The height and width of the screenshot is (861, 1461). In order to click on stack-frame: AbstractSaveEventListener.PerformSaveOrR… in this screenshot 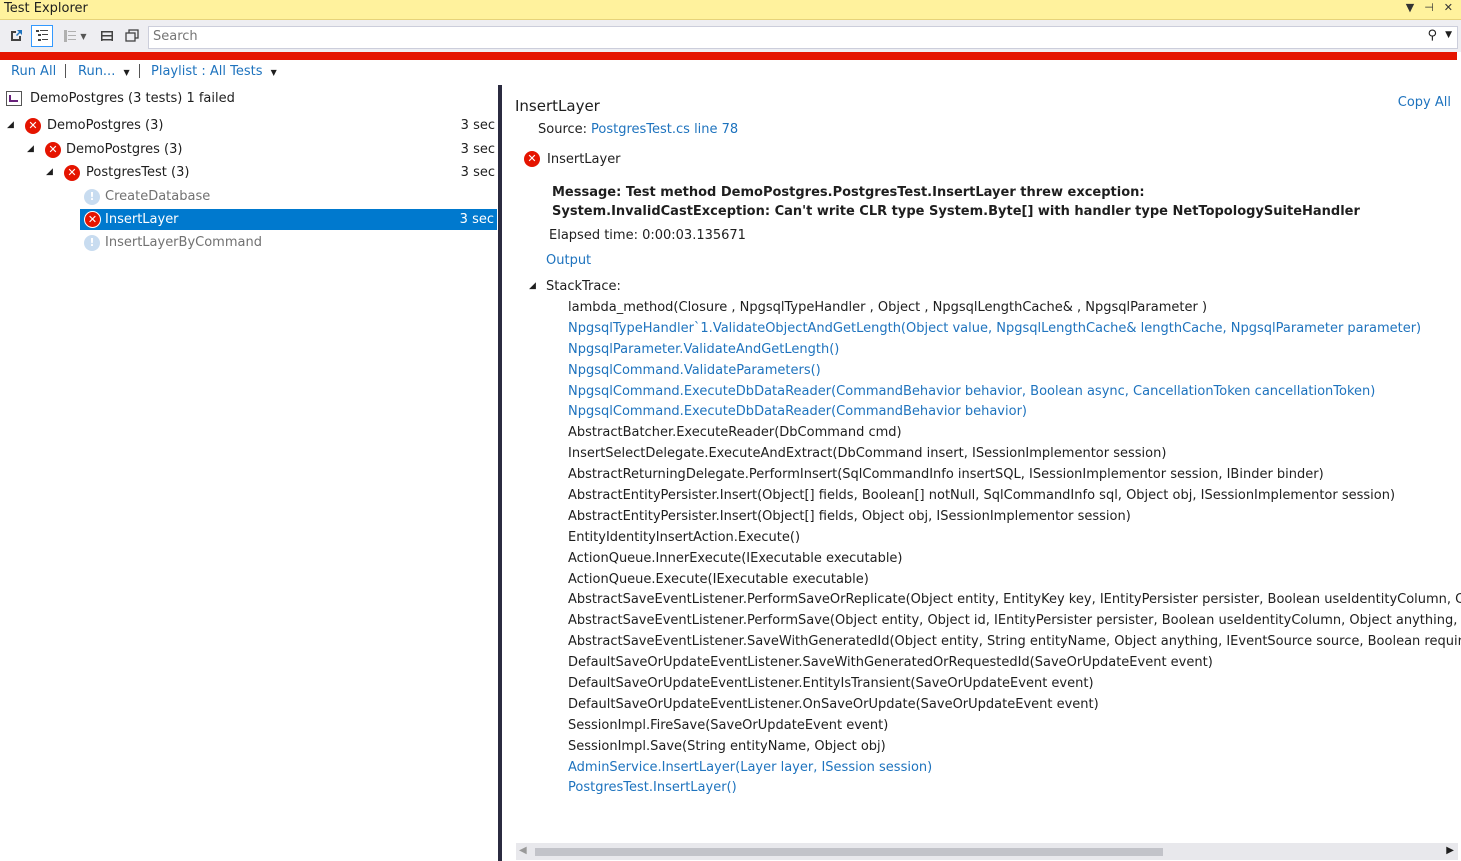, I will do `click(1014, 600)`.